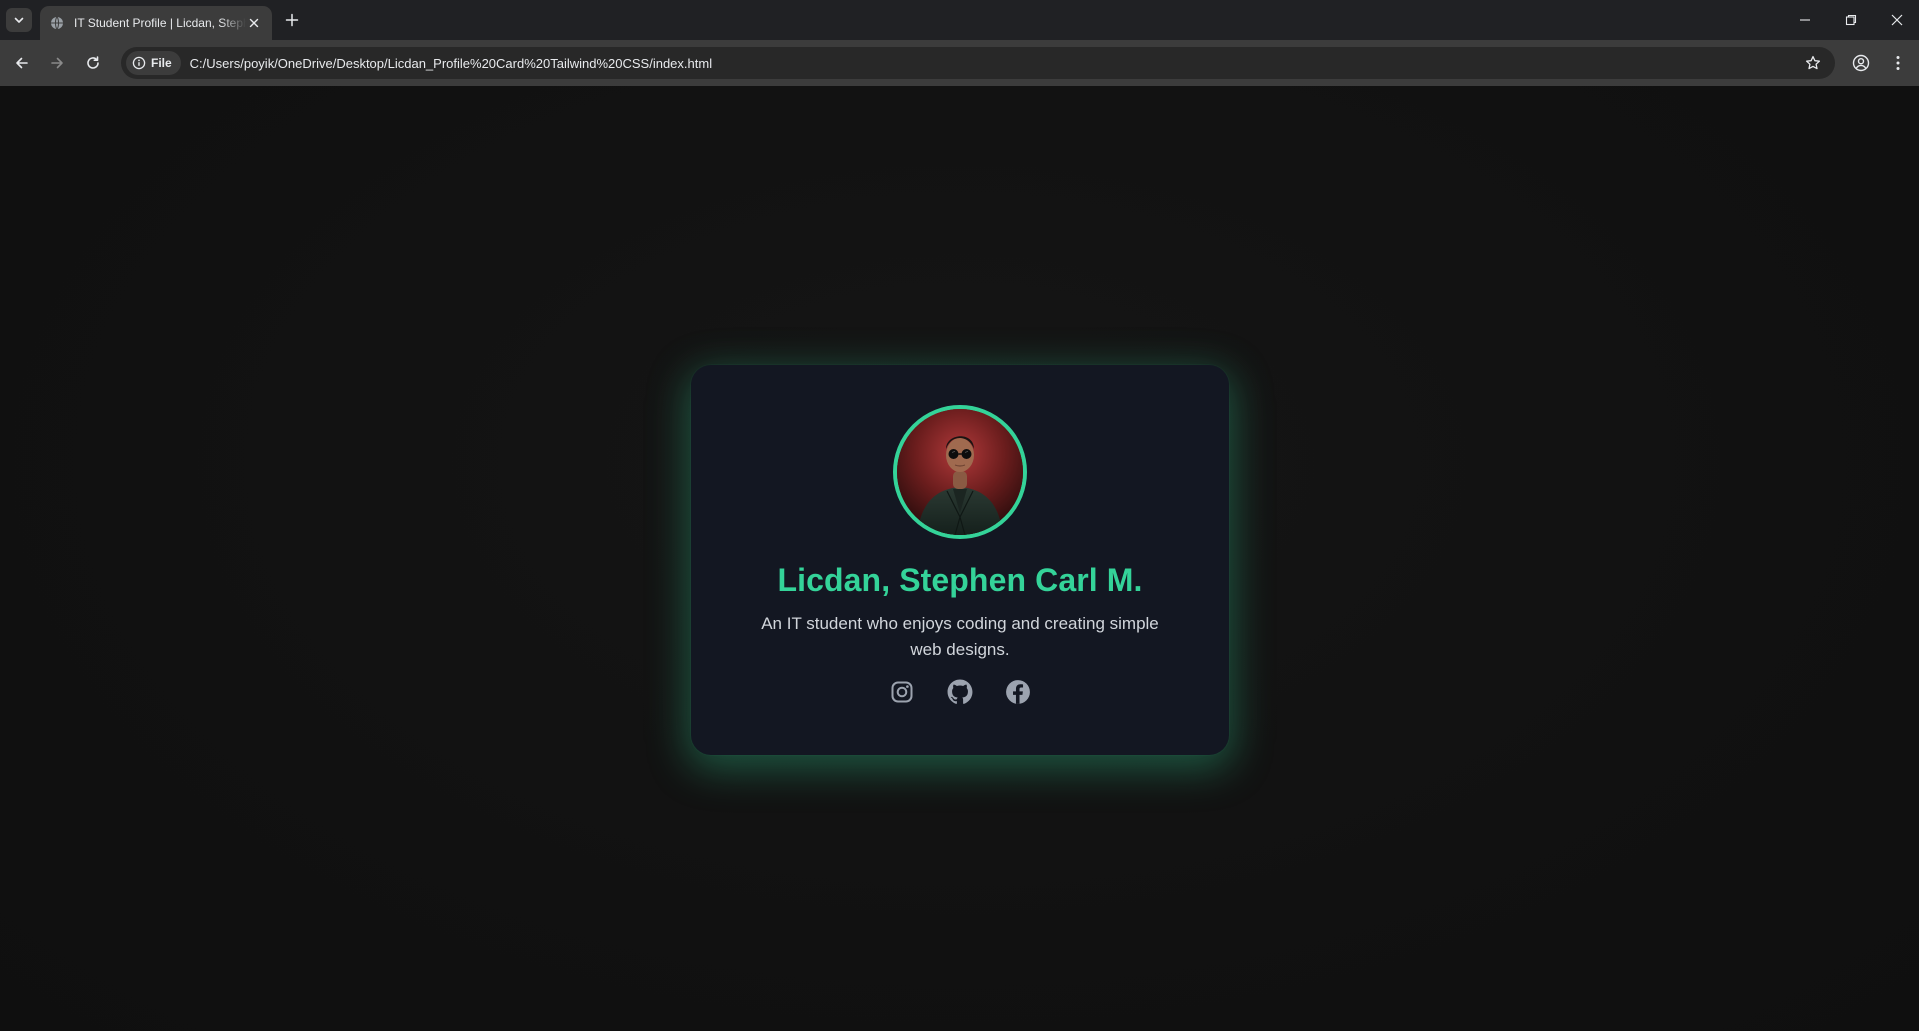 Image resolution: width=1919 pixels, height=1031 pixels. What do you see at coordinates (57, 23) in the screenshot?
I see `globe-icon` at bounding box center [57, 23].